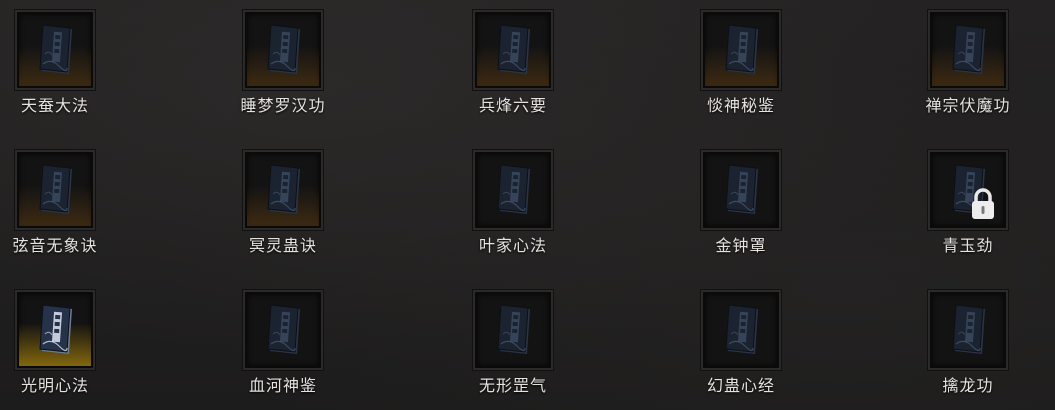 The height and width of the screenshot is (410, 1055). I want to click on skill-item: 青玉劲, so click(970, 206).